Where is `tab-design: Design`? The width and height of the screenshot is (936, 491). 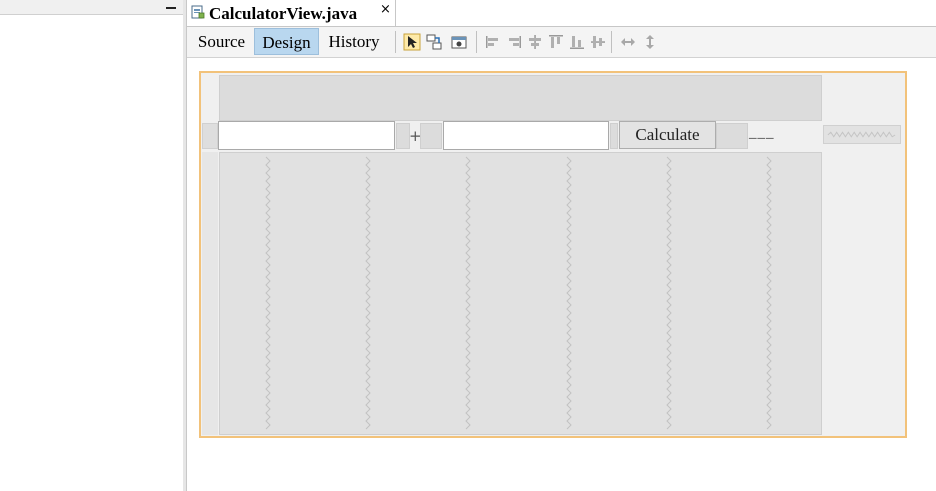
tab-design: Design is located at coordinates (286, 41).